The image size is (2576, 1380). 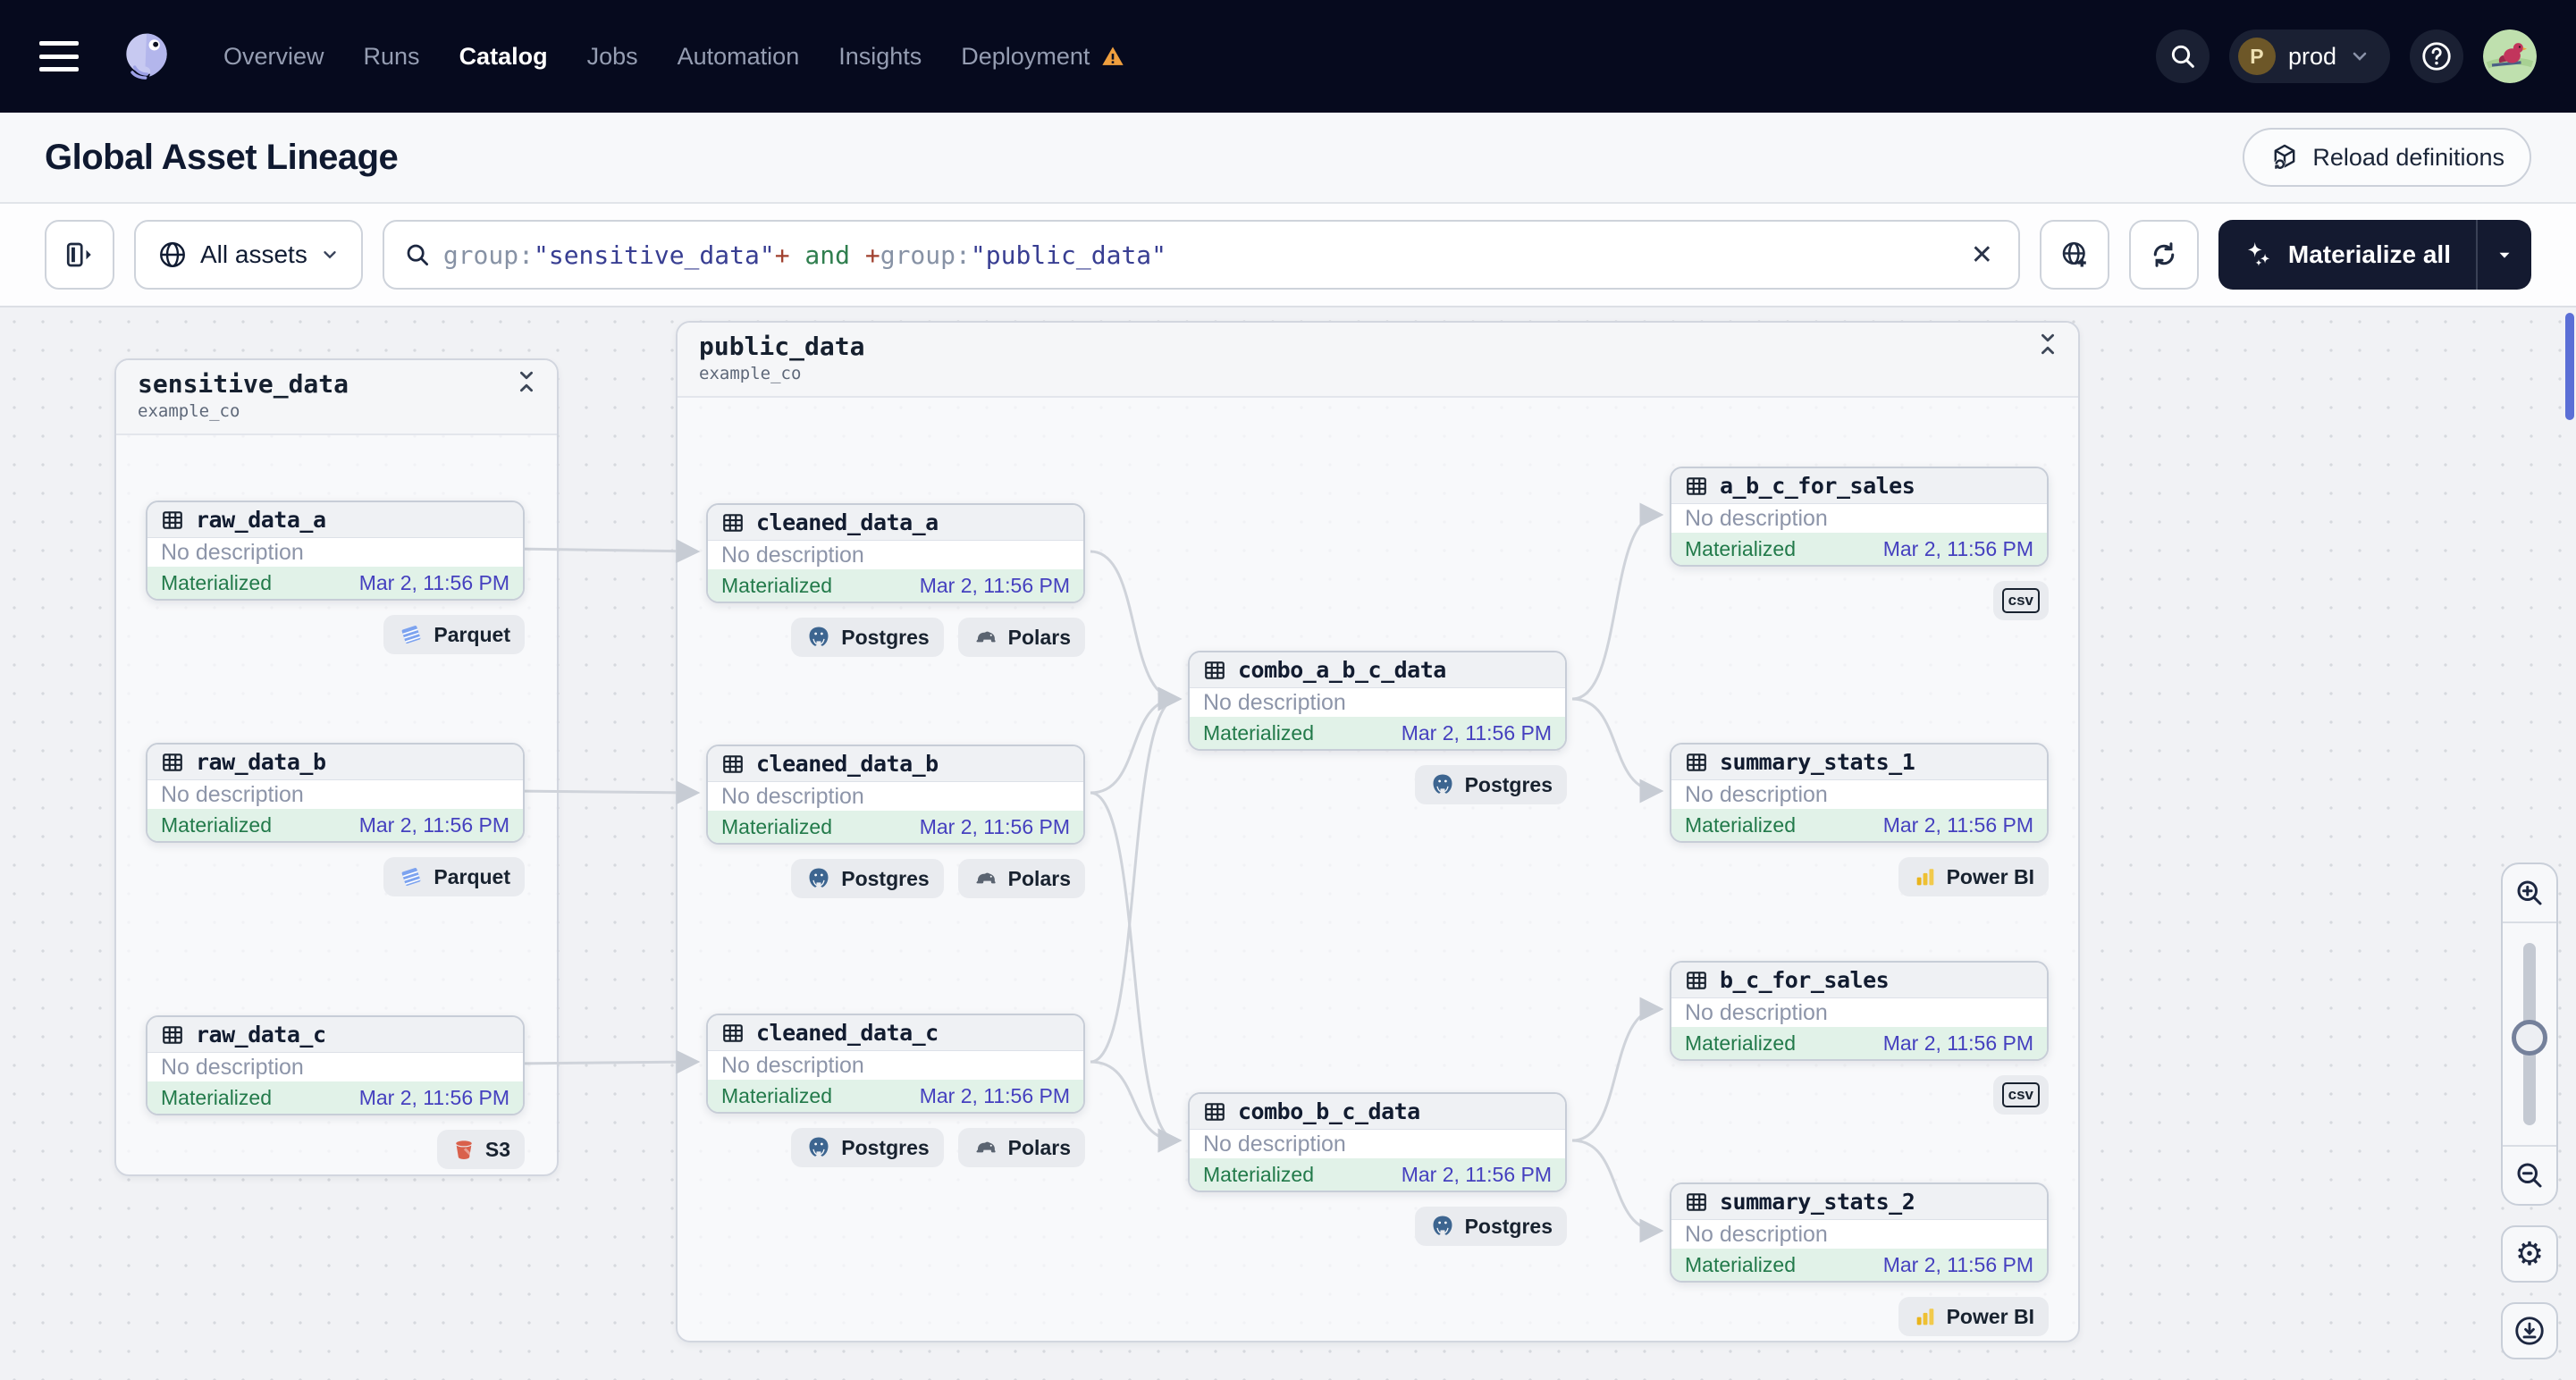 What do you see at coordinates (2163, 255) in the screenshot?
I see `refresh-button` at bounding box center [2163, 255].